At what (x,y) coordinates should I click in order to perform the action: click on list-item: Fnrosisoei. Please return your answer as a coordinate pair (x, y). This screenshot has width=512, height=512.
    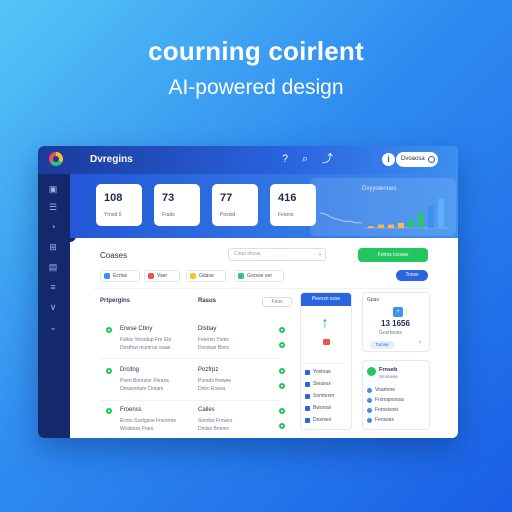
    Looking at the image, I should click on (382, 410).